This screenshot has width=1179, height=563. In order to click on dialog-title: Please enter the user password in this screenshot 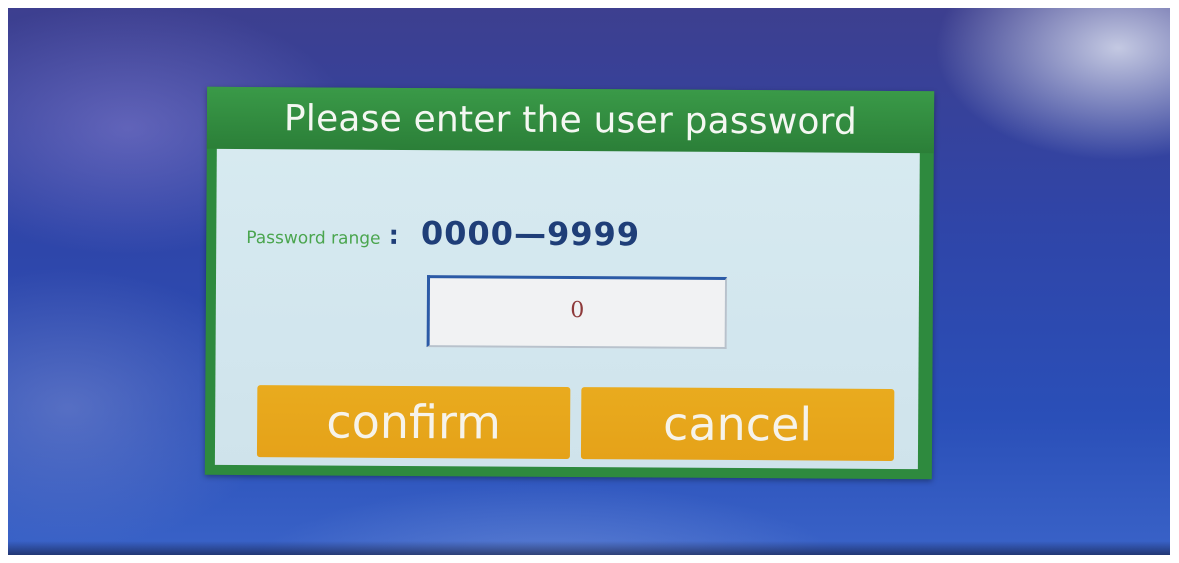, I will do `click(570, 120)`.